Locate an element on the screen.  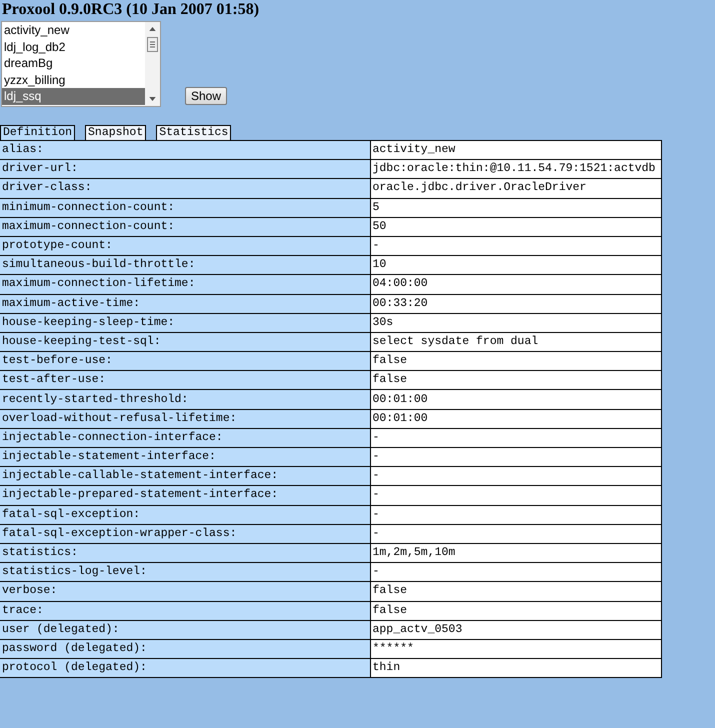
property-value: oracle.jdbc.driver.OracleDriver is located at coordinates (516, 188).